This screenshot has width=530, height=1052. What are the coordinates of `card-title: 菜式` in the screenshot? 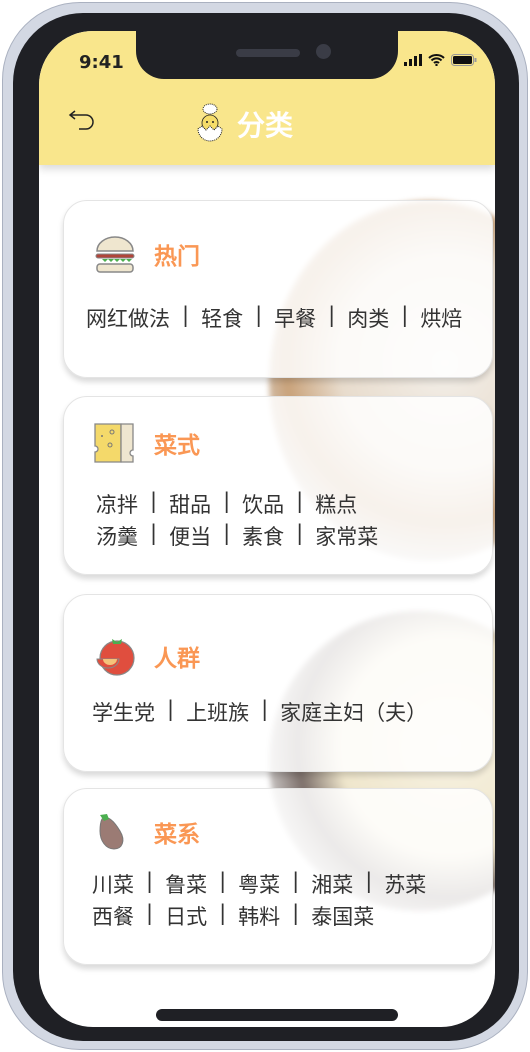 It's located at (177, 446).